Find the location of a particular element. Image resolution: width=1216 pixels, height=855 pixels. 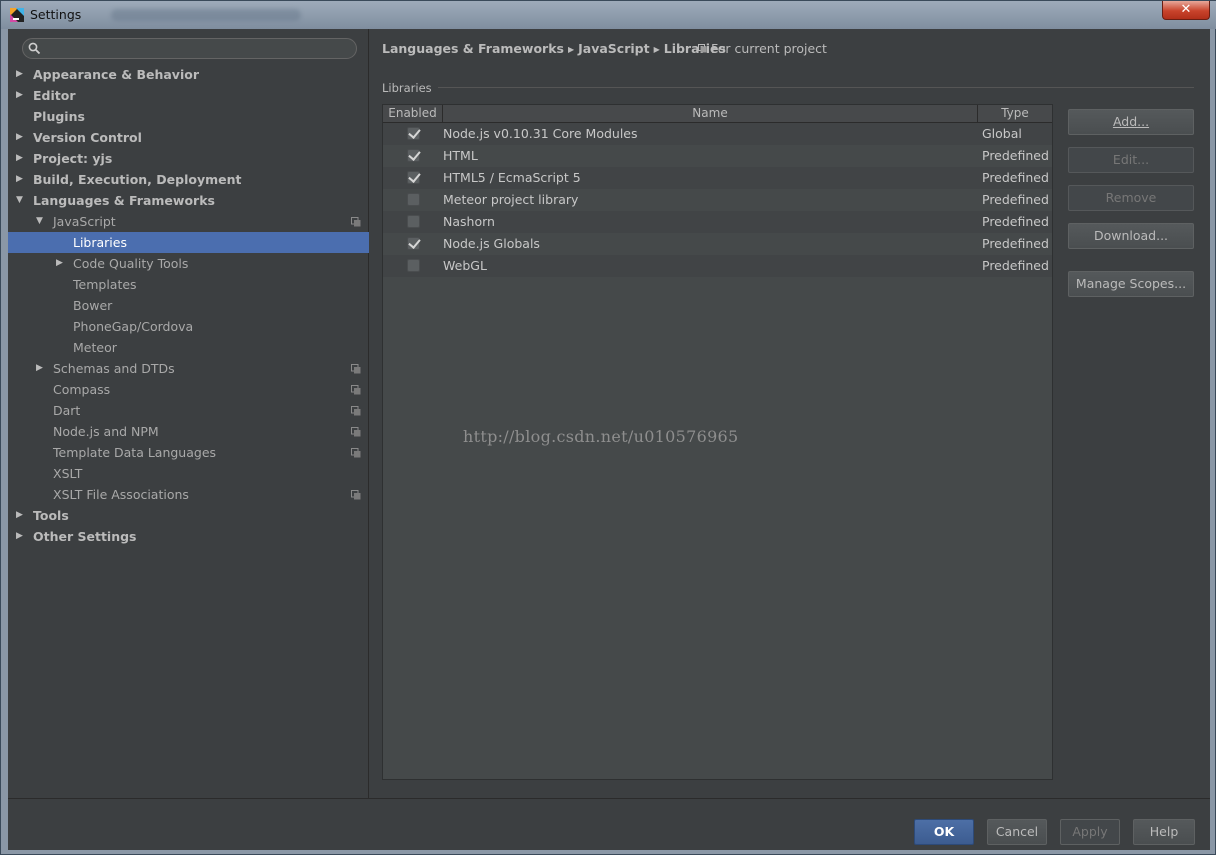

tree-item-other-settings: ▶ Other Settings is located at coordinates (188, 536).